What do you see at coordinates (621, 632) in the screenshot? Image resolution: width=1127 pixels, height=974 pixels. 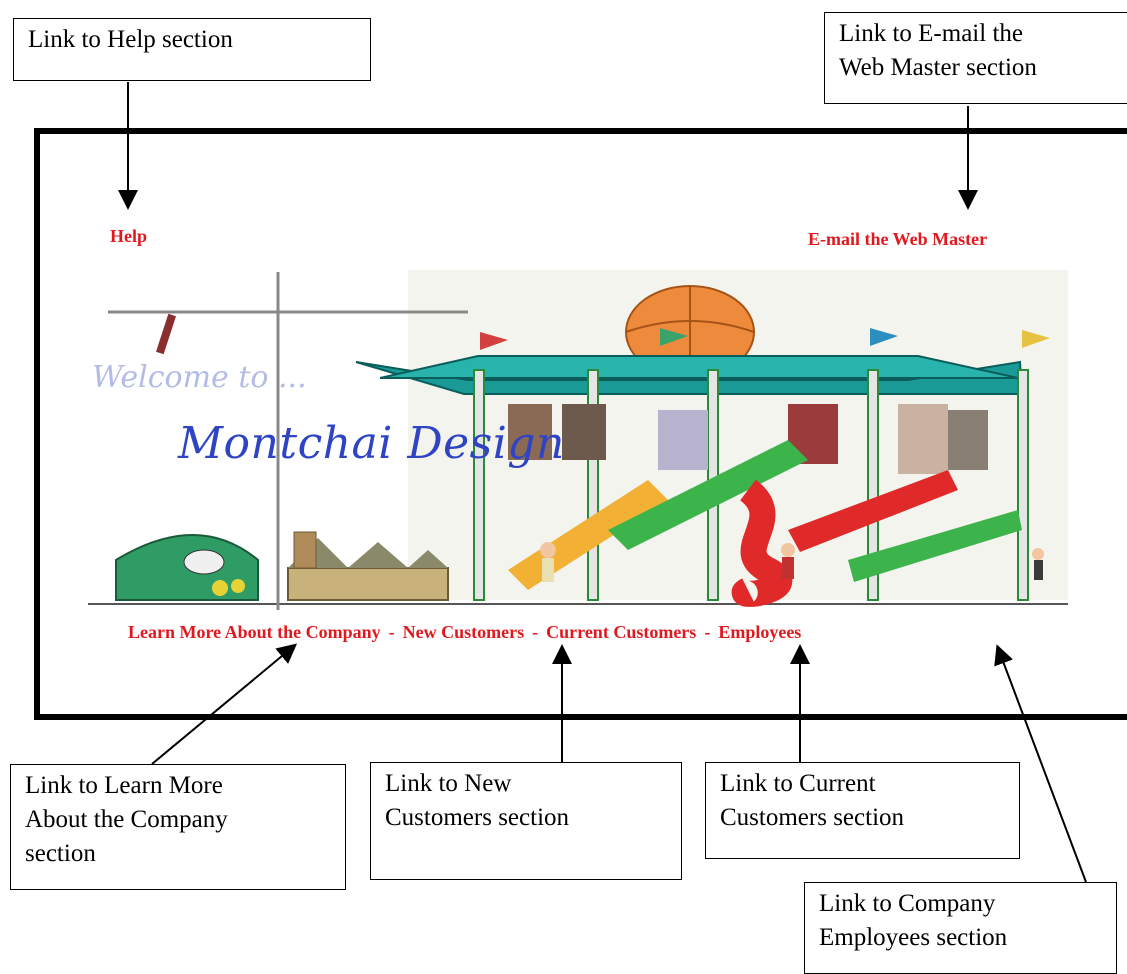 I see `nav-current-customers-link: Current Customers` at bounding box center [621, 632].